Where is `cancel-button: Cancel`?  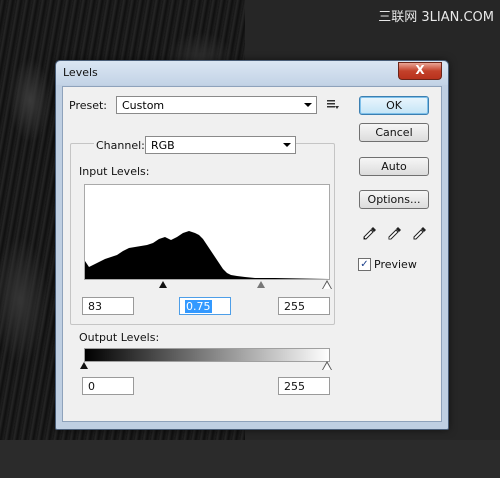
cancel-button: Cancel is located at coordinates (394, 132).